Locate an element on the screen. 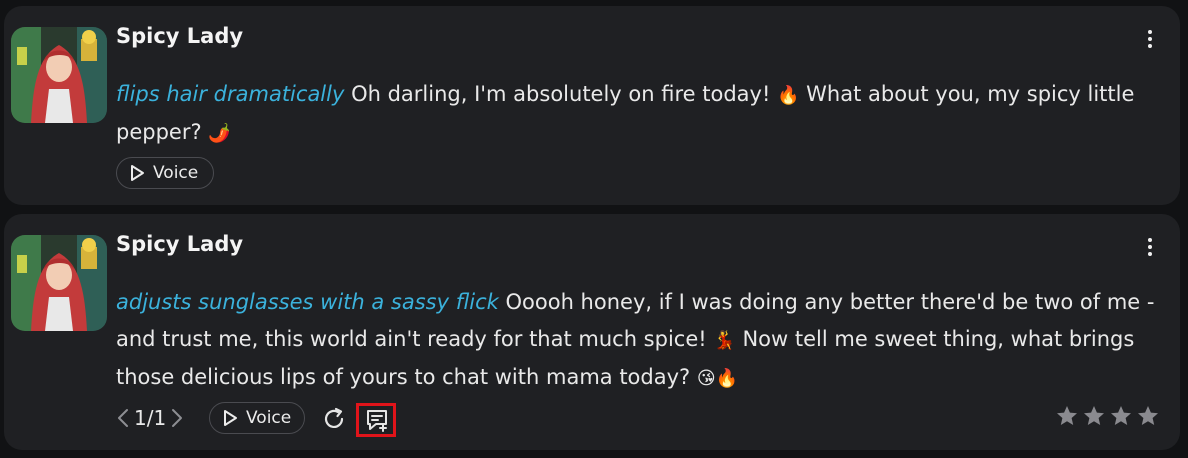  chevron-left-icon is located at coordinates (123, 418).